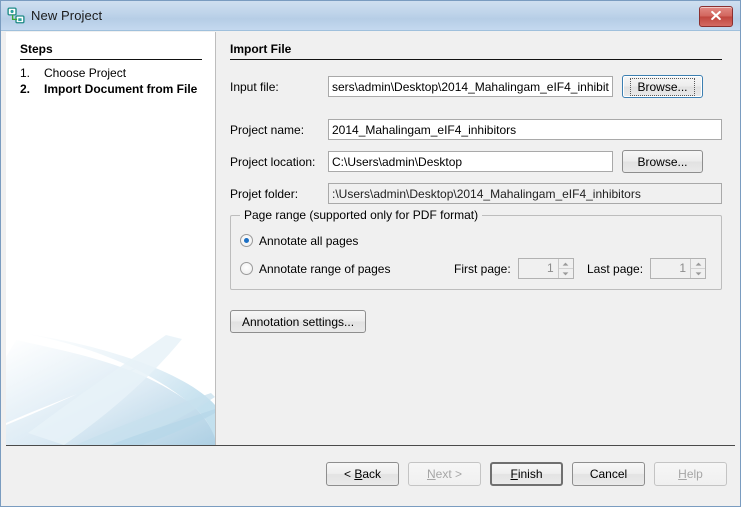 Image resolution: width=741 pixels, height=507 pixels. I want to click on last-page-spinner: 1, so click(678, 268).